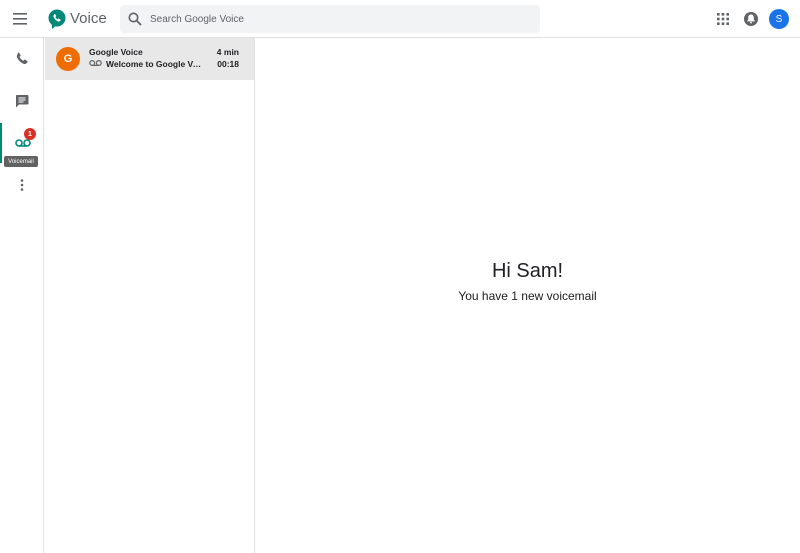 The image size is (800, 553). I want to click on voicemail-unread-badge: 1, so click(30, 134).